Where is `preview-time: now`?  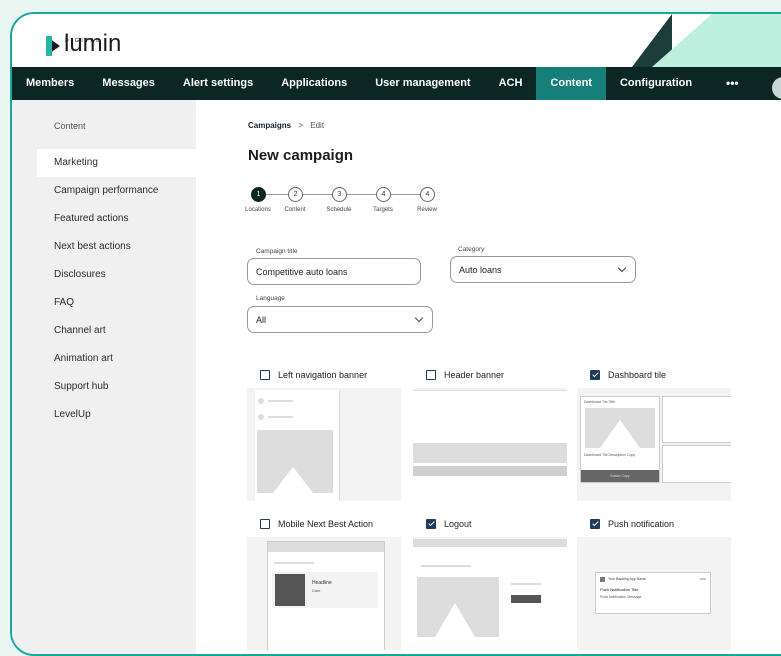
preview-time: now is located at coordinates (702, 579).